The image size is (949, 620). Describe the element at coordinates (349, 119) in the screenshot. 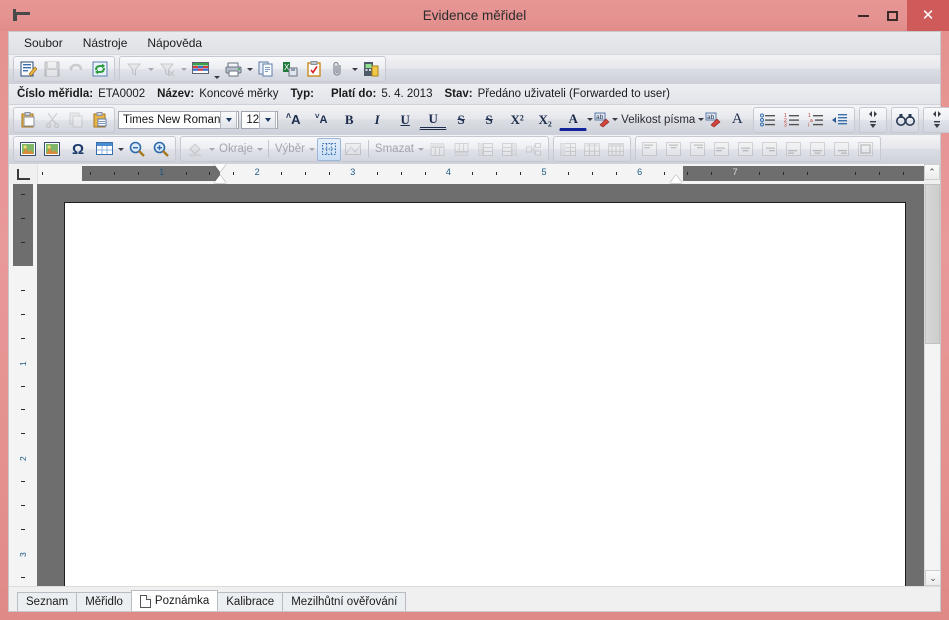

I see `bold-button: B` at that location.